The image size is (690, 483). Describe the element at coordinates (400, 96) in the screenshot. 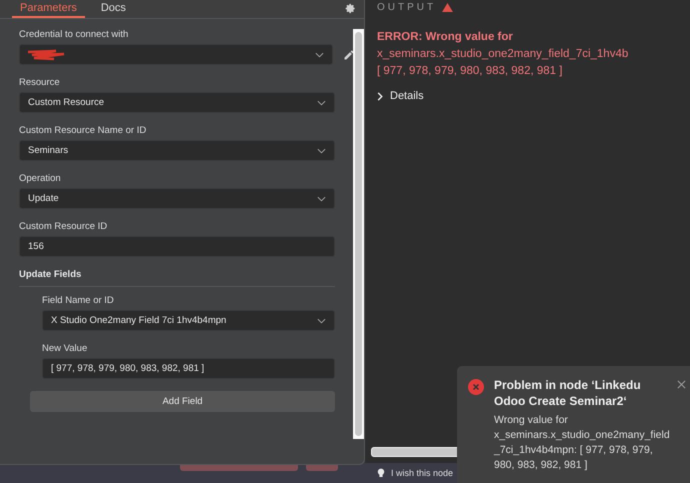

I see `details-toggle: Details` at that location.